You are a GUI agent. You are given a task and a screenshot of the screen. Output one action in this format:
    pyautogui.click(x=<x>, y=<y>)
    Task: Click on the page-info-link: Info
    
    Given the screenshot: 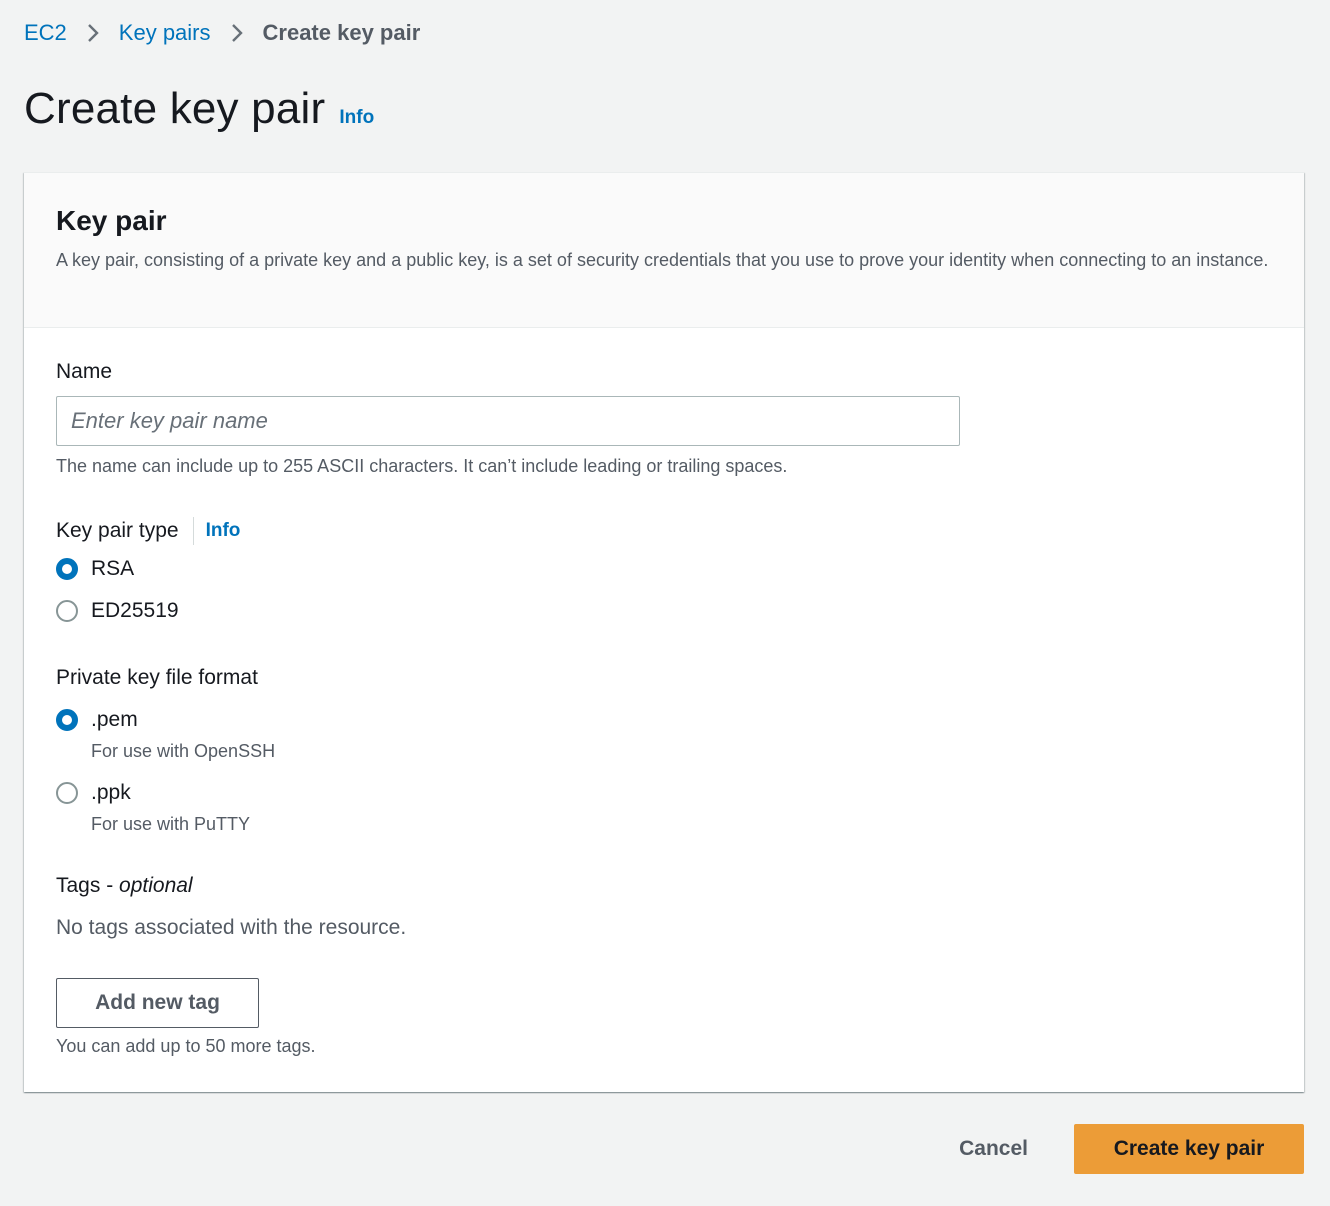 What is the action you would take?
    pyautogui.click(x=356, y=118)
    